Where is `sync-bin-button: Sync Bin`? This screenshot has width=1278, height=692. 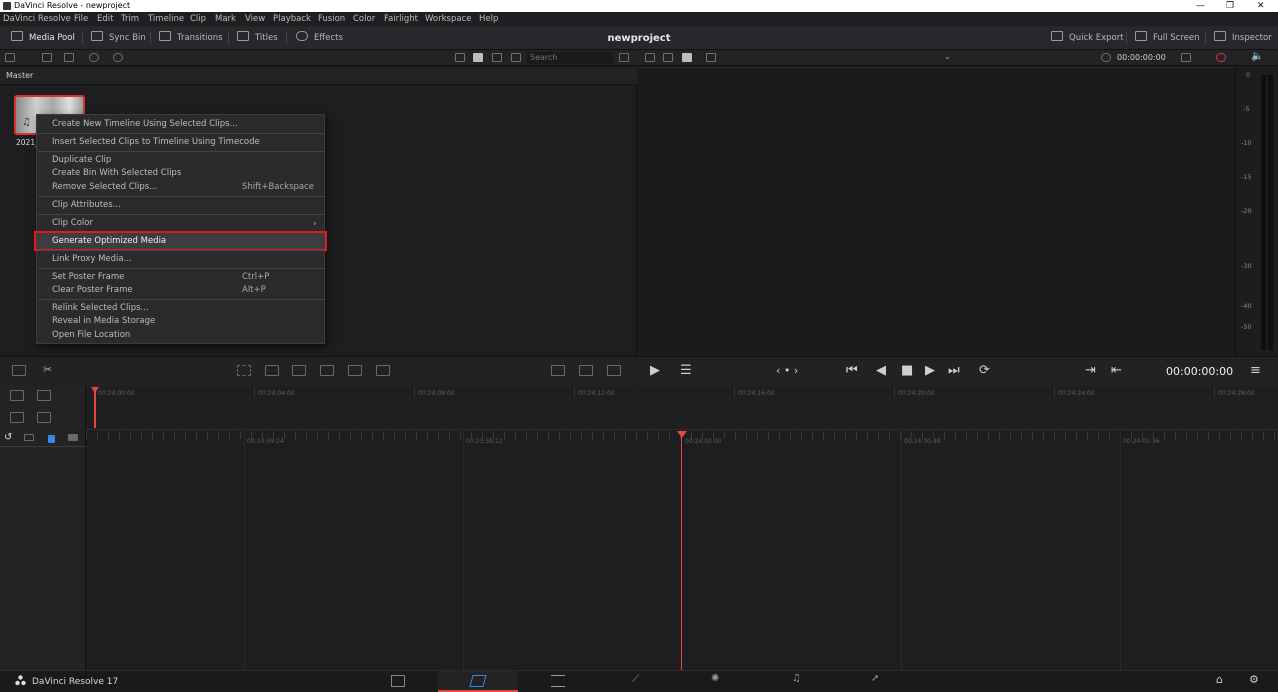 sync-bin-button: Sync Bin is located at coordinates (118, 38).